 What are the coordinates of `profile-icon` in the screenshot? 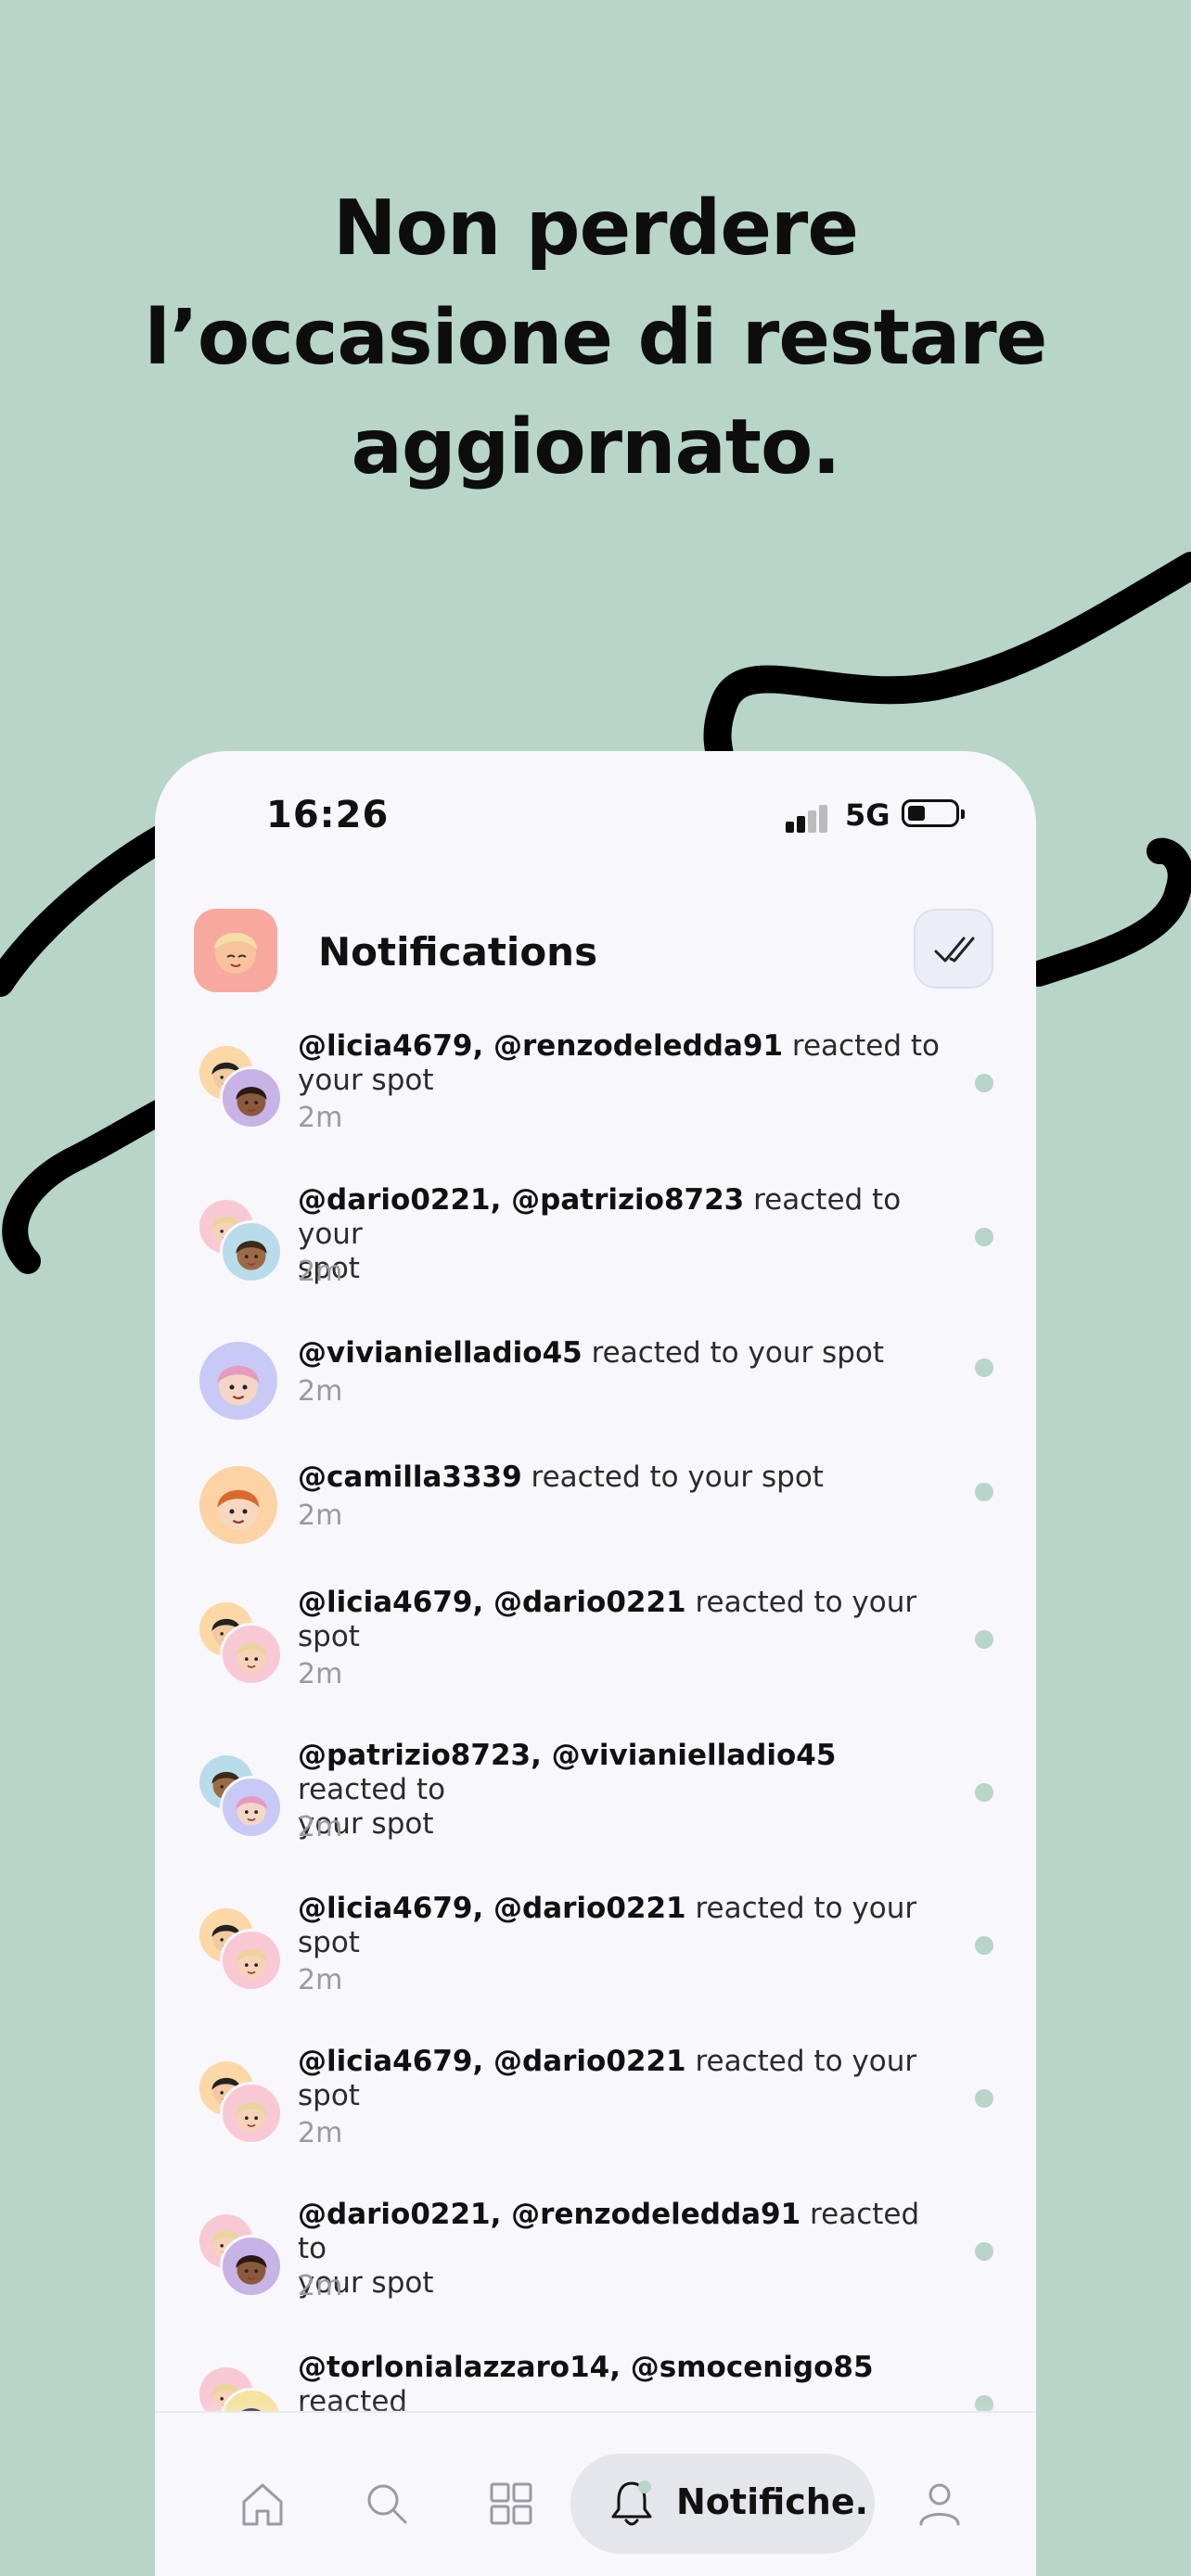 It's located at (940, 2504).